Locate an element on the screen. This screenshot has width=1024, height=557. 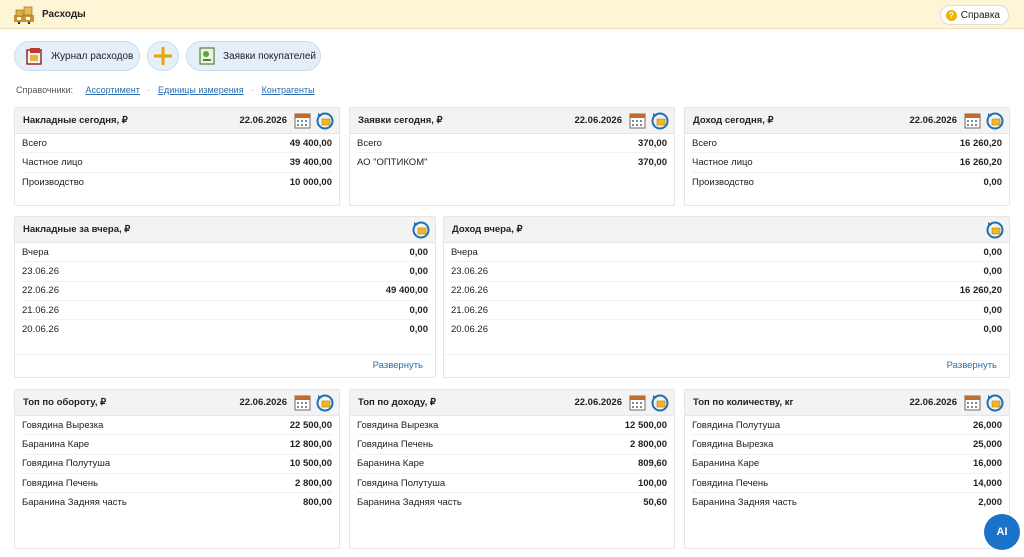
top-bar: Расходы ? Справка is located at coordinates (512, 14).